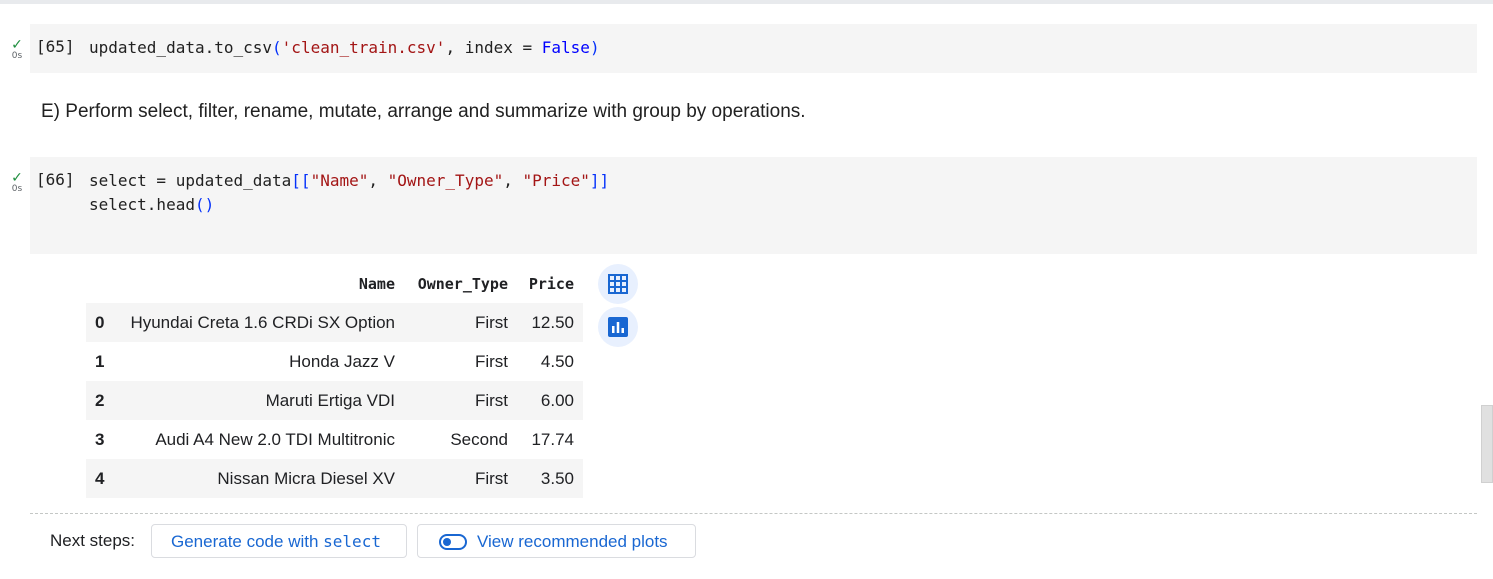 The image size is (1493, 579). I want to click on scrollbar, so click(1487, 444).